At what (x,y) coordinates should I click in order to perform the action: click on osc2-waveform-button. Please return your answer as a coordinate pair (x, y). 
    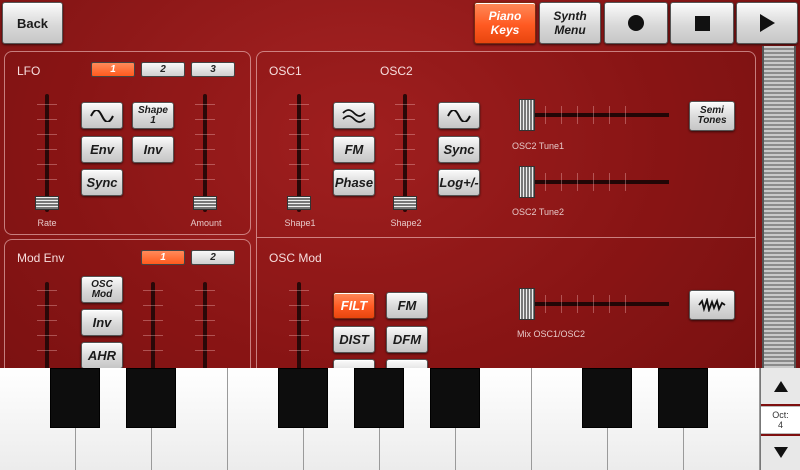
    Looking at the image, I should click on (459, 115).